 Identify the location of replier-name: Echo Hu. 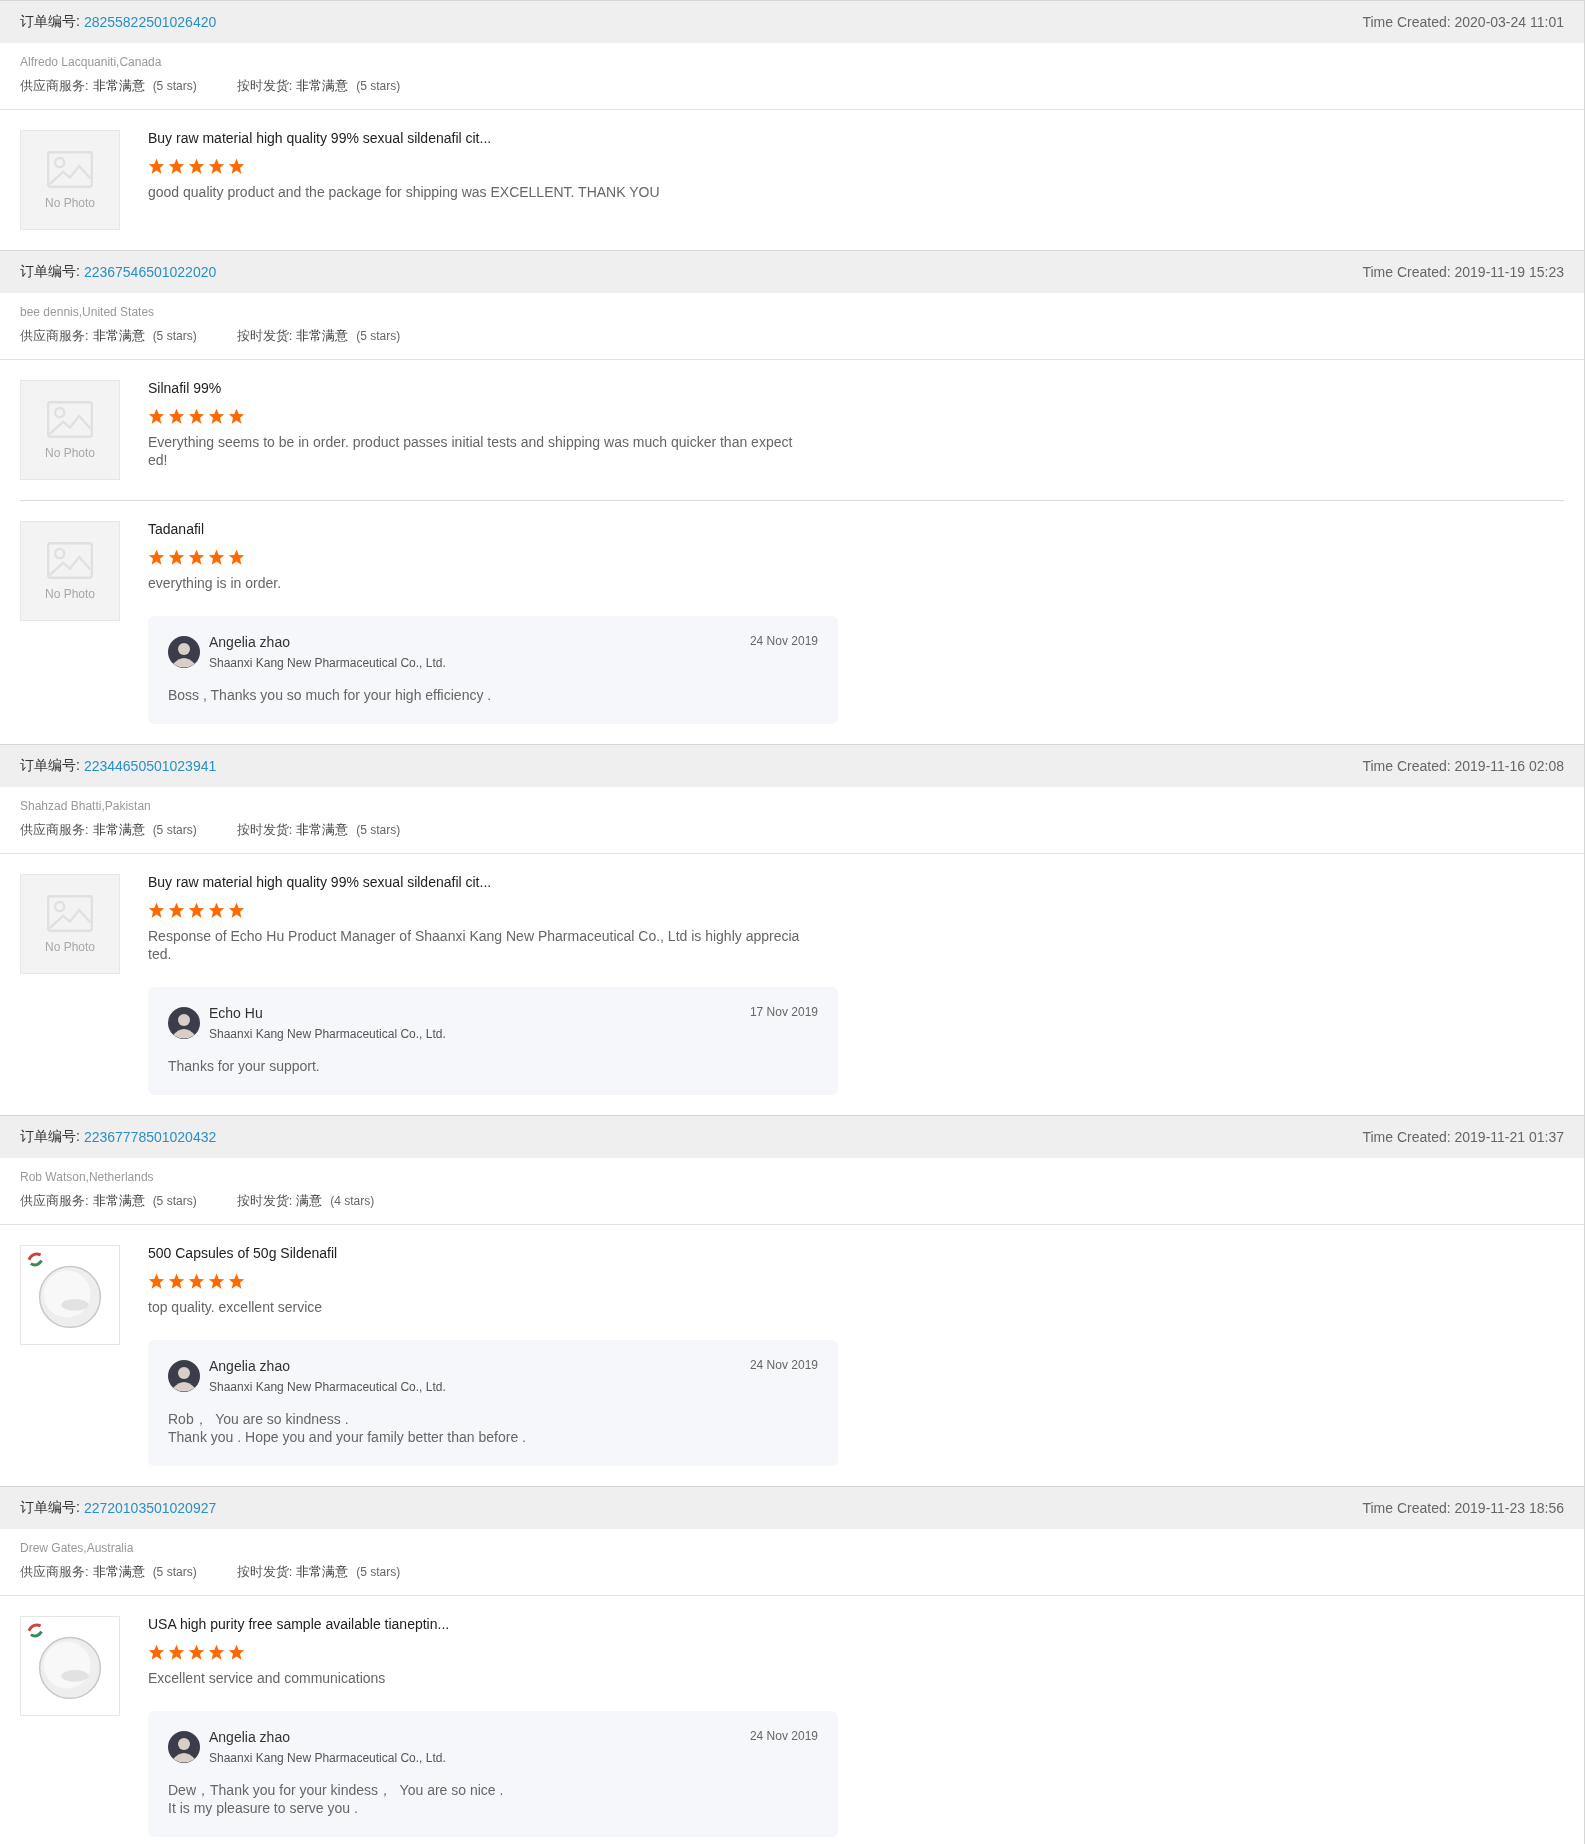
(236, 1013).